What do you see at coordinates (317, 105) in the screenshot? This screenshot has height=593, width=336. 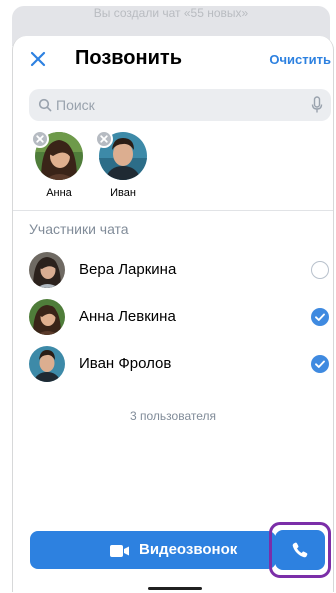 I see `mic-icon` at bounding box center [317, 105].